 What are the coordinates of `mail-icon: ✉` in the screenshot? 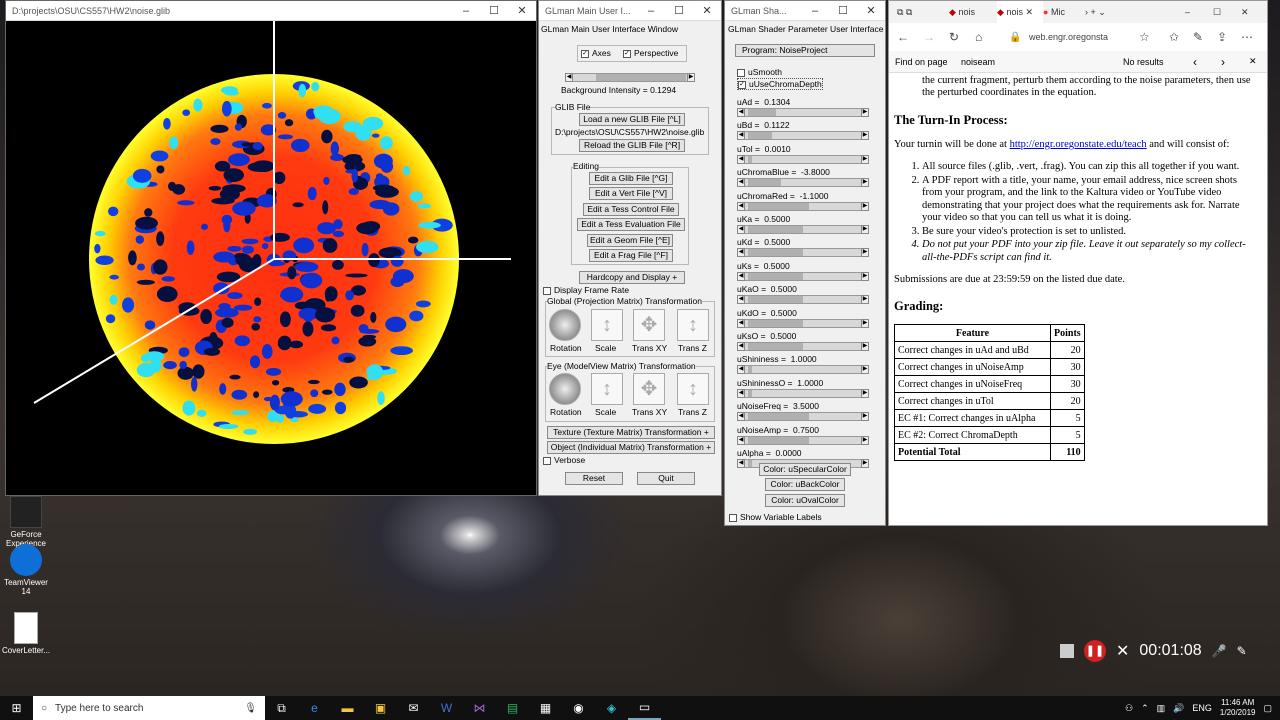 It's located at (413, 708).